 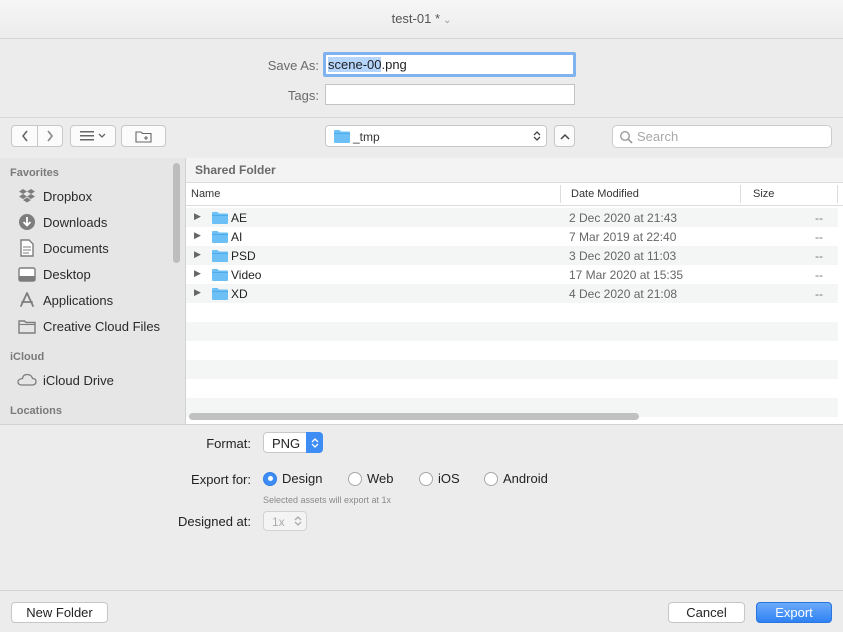 I want to click on radio-design: Design, so click(x=292, y=478).